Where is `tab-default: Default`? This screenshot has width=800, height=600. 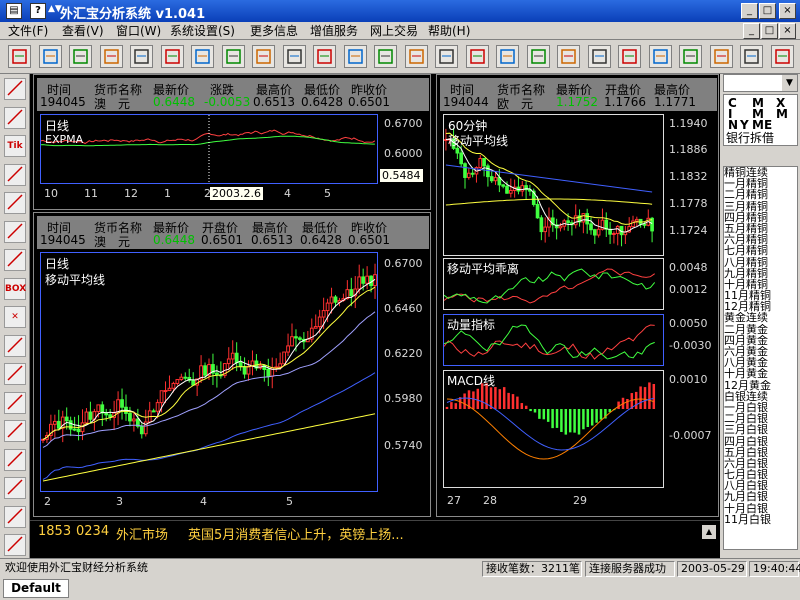 tab-default: Default is located at coordinates (36, 588).